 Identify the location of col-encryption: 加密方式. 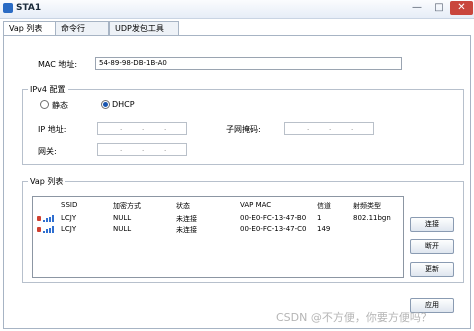
(127, 206).